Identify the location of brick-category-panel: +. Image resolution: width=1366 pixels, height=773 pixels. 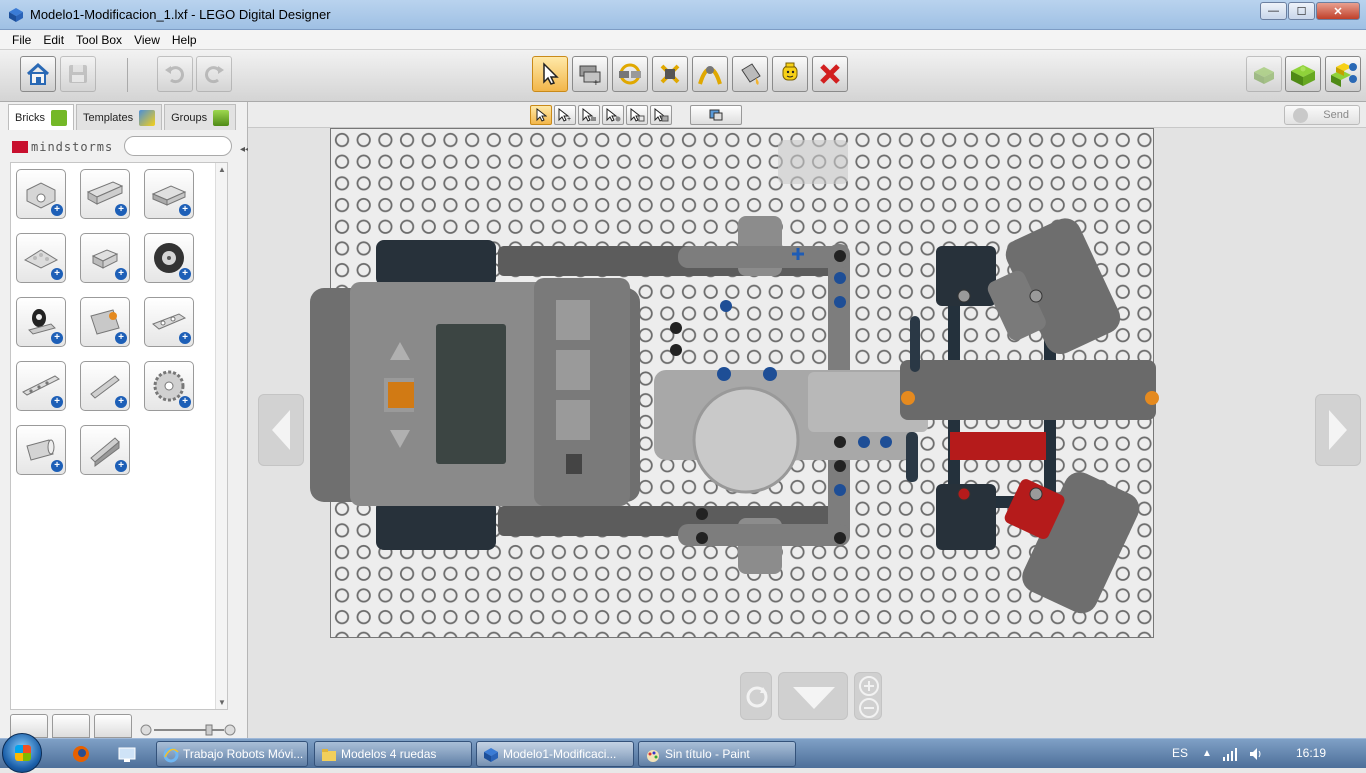
(105, 450).